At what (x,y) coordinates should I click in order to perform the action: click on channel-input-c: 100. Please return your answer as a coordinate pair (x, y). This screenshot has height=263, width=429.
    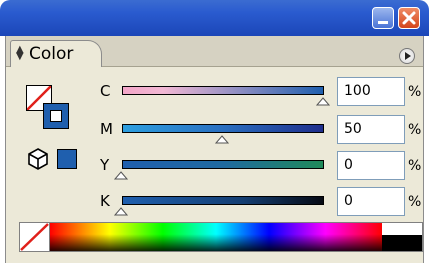
    Looking at the image, I should click on (371, 91).